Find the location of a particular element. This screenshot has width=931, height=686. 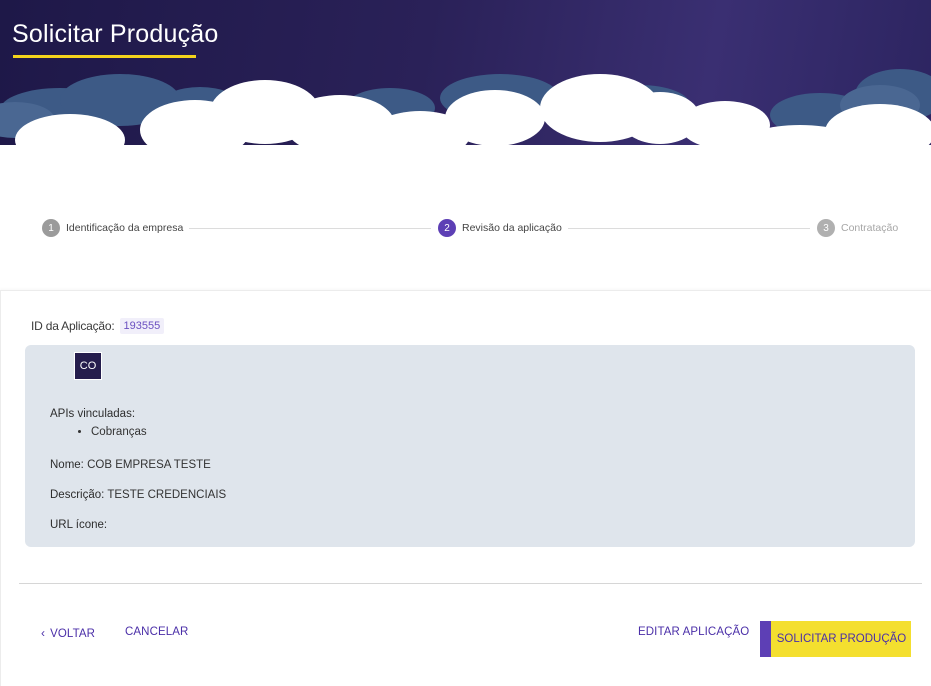

step-application-review: 2 Revisão da aplicação is located at coordinates (500, 228).